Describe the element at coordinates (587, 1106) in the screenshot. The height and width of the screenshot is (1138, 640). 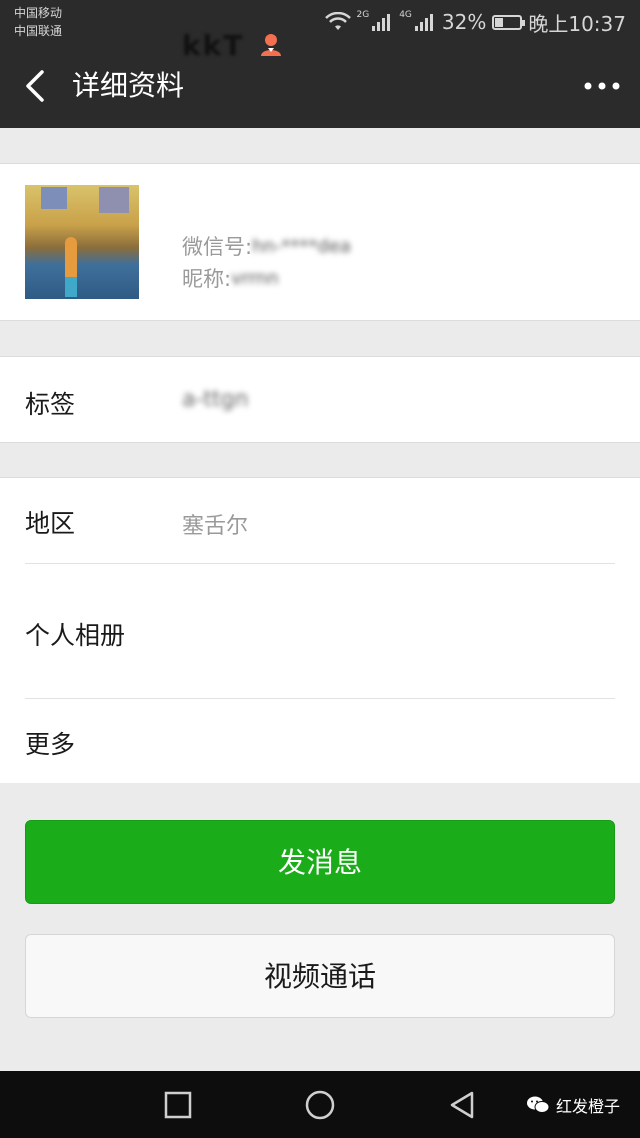
I see `watermark-text: 红发橙子` at that location.